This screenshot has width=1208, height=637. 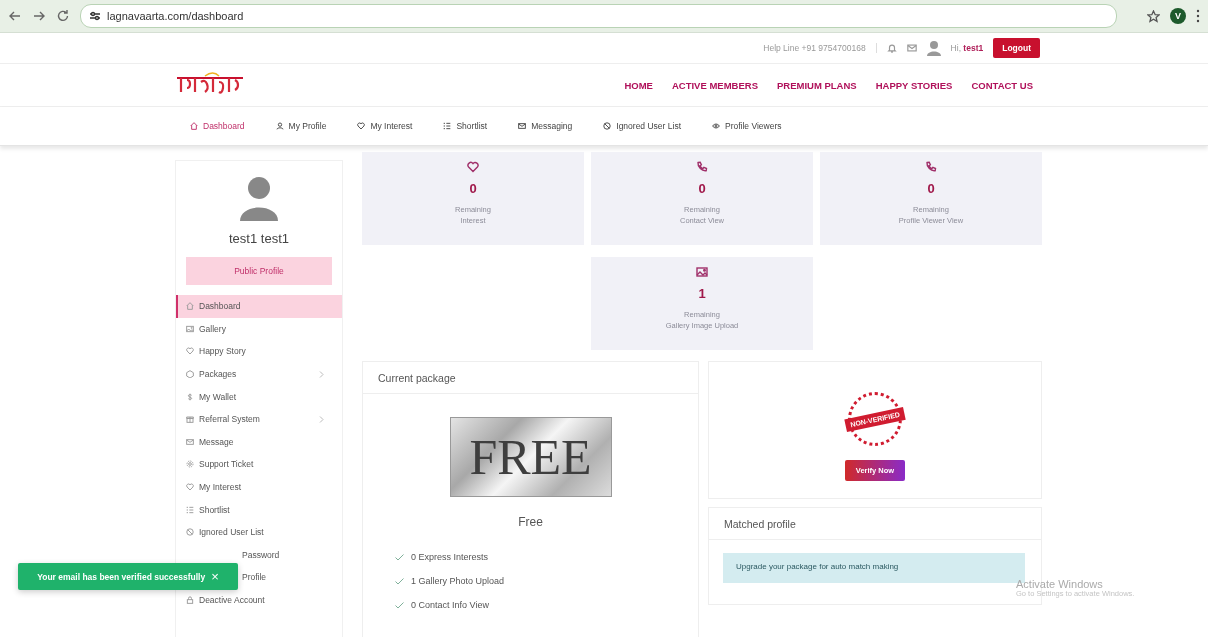 What do you see at coordinates (259, 306) in the screenshot?
I see `sidebar-item: Dashboard` at bounding box center [259, 306].